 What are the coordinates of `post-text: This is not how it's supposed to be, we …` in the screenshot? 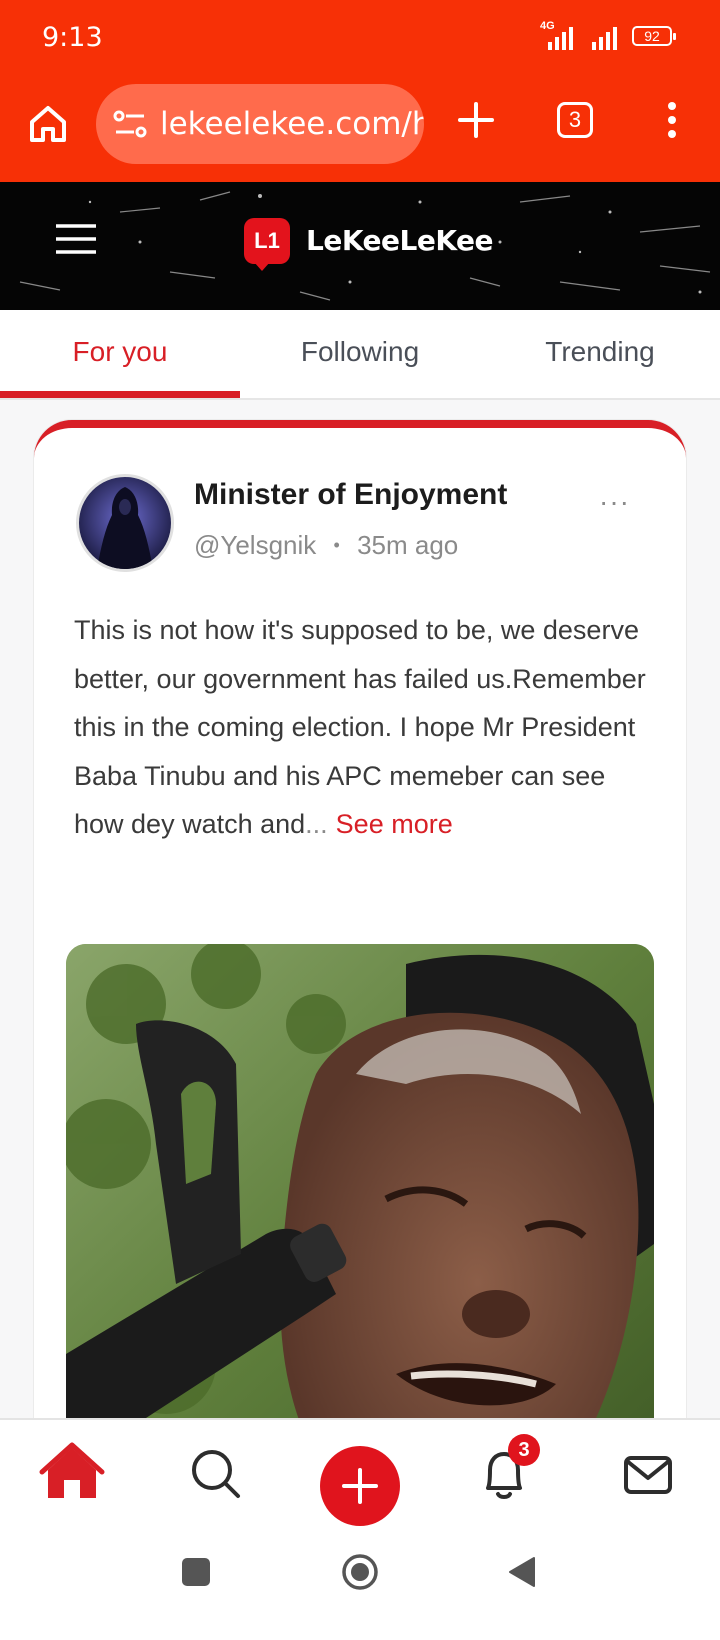 It's located at (364, 727).